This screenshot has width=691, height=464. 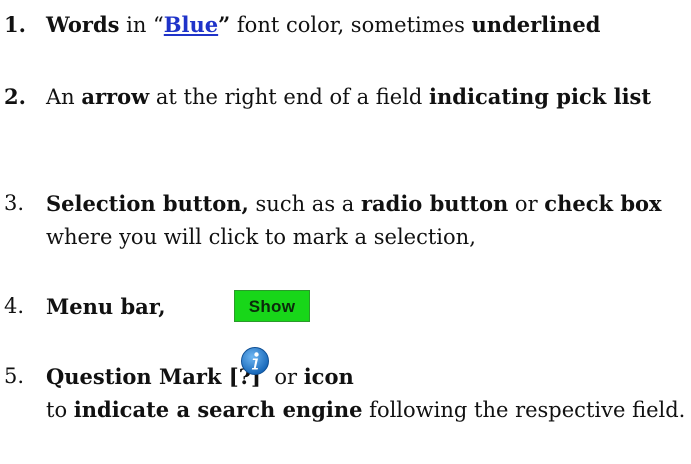 What do you see at coordinates (367, 307) in the screenshot?
I see `item-text: Menu bar,` at bounding box center [367, 307].